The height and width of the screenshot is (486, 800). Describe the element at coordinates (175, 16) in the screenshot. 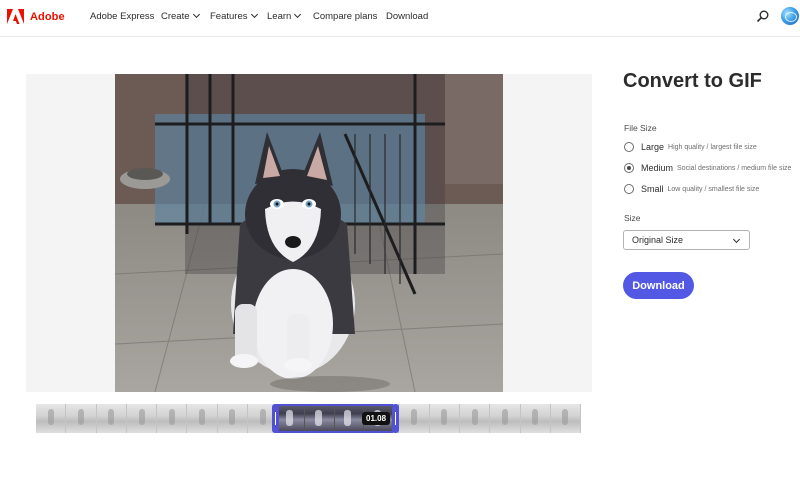

I see `nav-create-label: Create` at that location.